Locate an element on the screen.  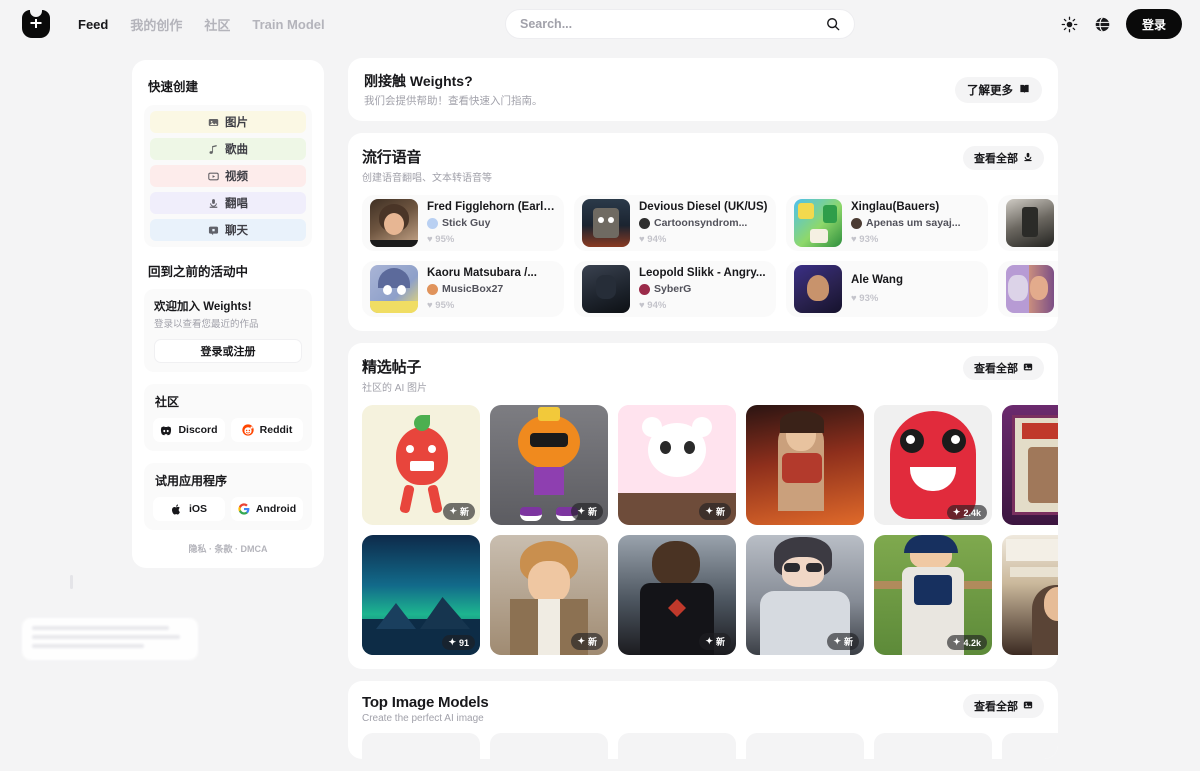
voice-author-name: SyberG is located at coordinates (673, 289).